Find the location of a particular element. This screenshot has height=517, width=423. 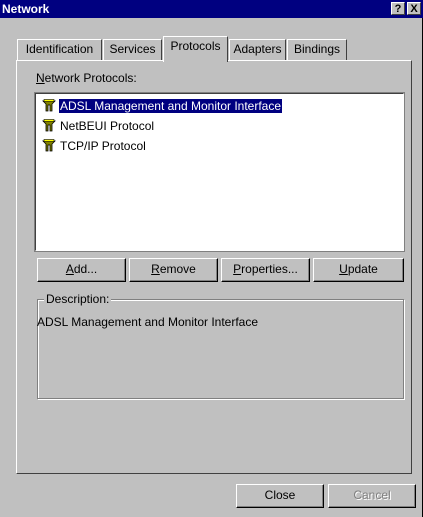

list-item: NetBEUI Protocol is located at coordinates (98, 125).